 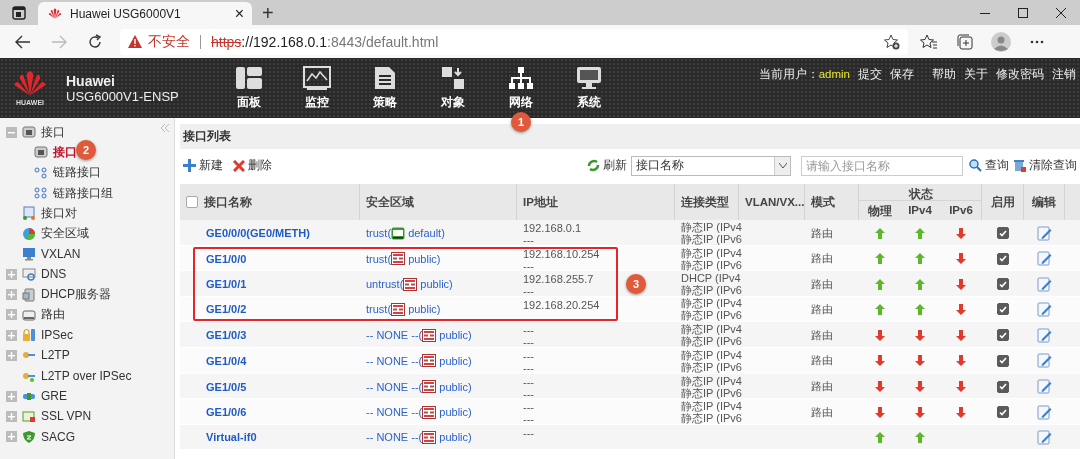 What do you see at coordinates (976, 74) in the screenshot?
I see `header-link: 关于` at bounding box center [976, 74].